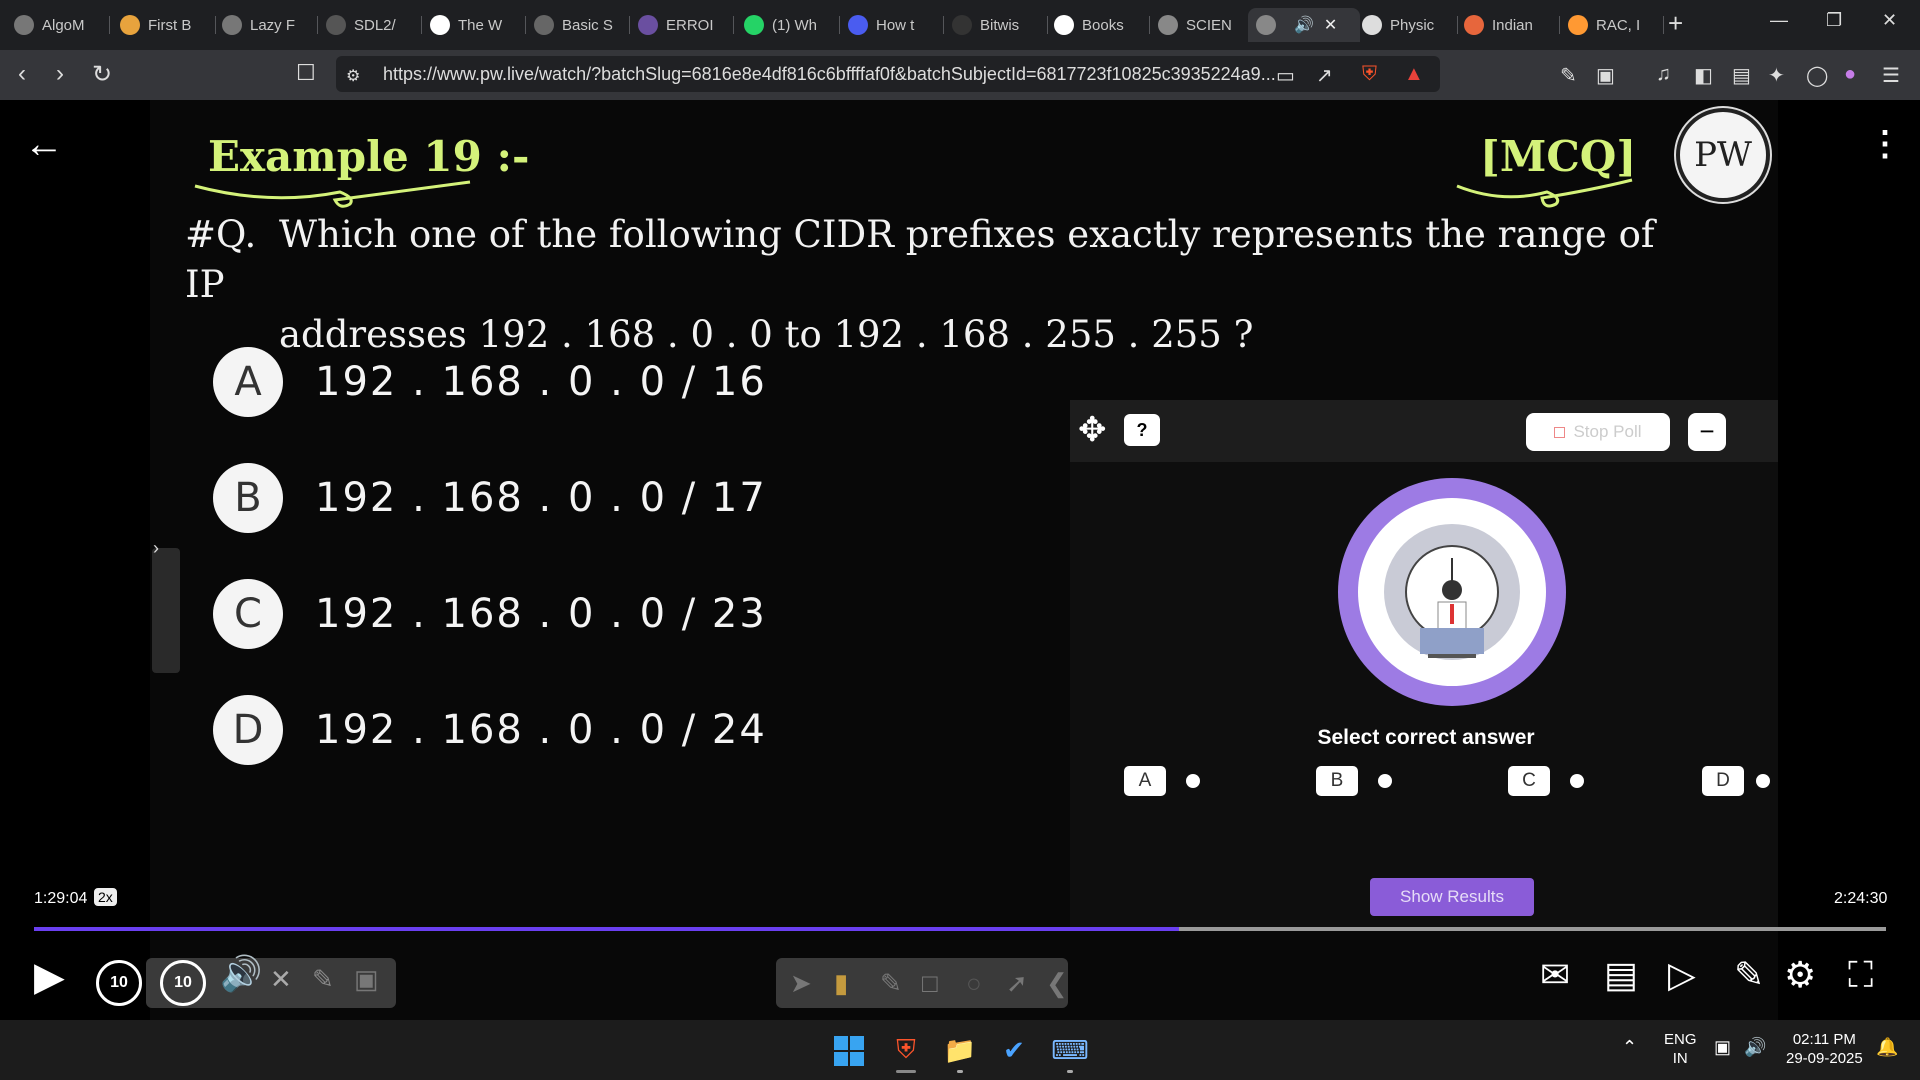 The image size is (1920, 1080). What do you see at coordinates (1330, 25) in the screenshot?
I see `close-tab-icon: ✕` at bounding box center [1330, 25].